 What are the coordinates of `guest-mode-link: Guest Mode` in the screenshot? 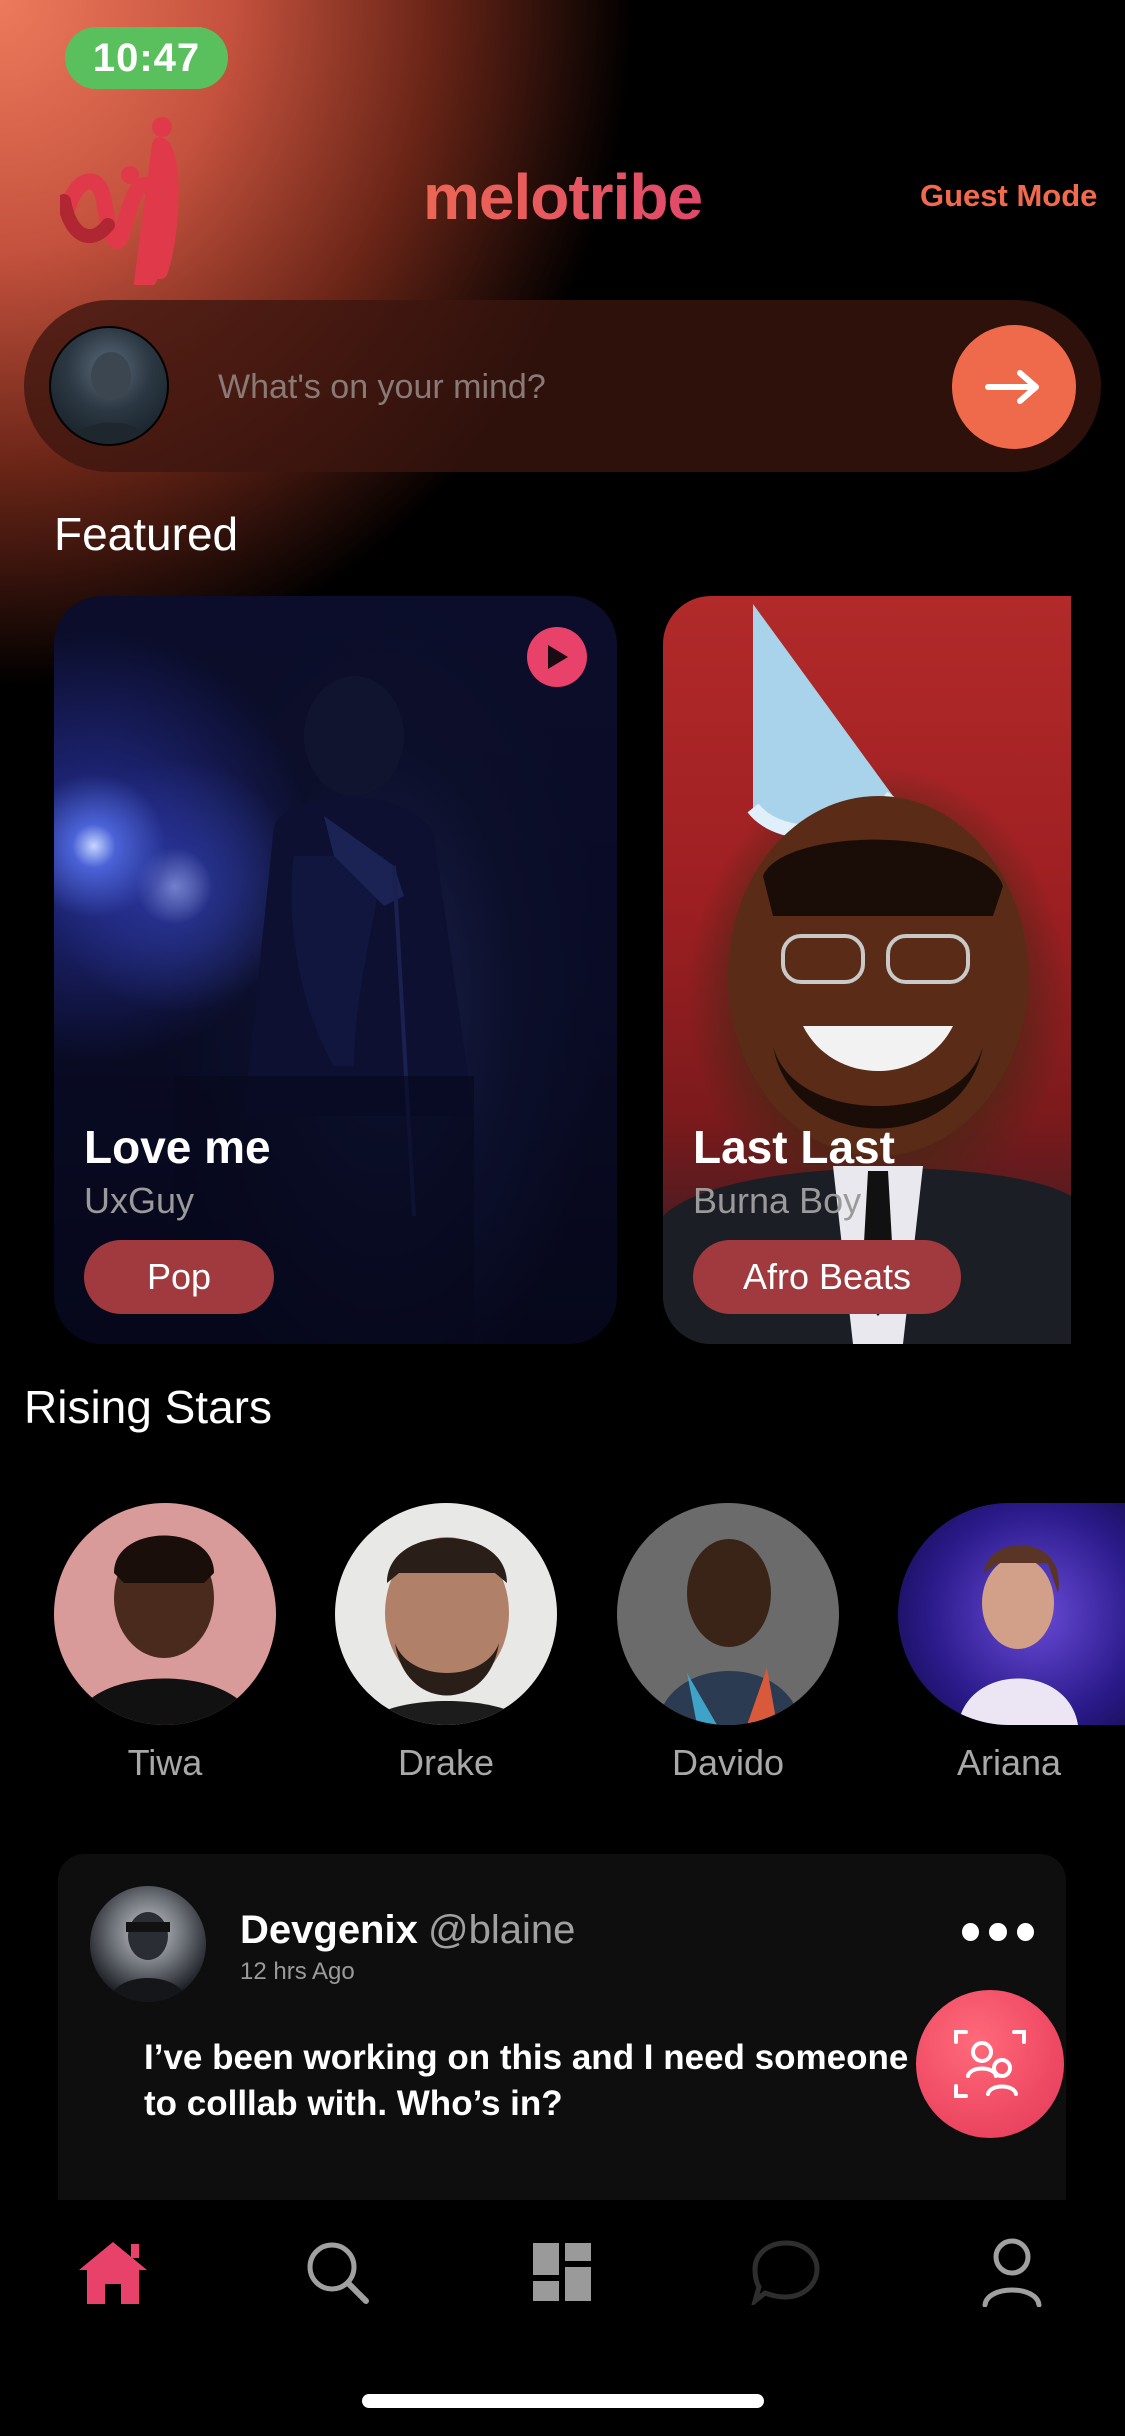 It's located at (1008, 196).